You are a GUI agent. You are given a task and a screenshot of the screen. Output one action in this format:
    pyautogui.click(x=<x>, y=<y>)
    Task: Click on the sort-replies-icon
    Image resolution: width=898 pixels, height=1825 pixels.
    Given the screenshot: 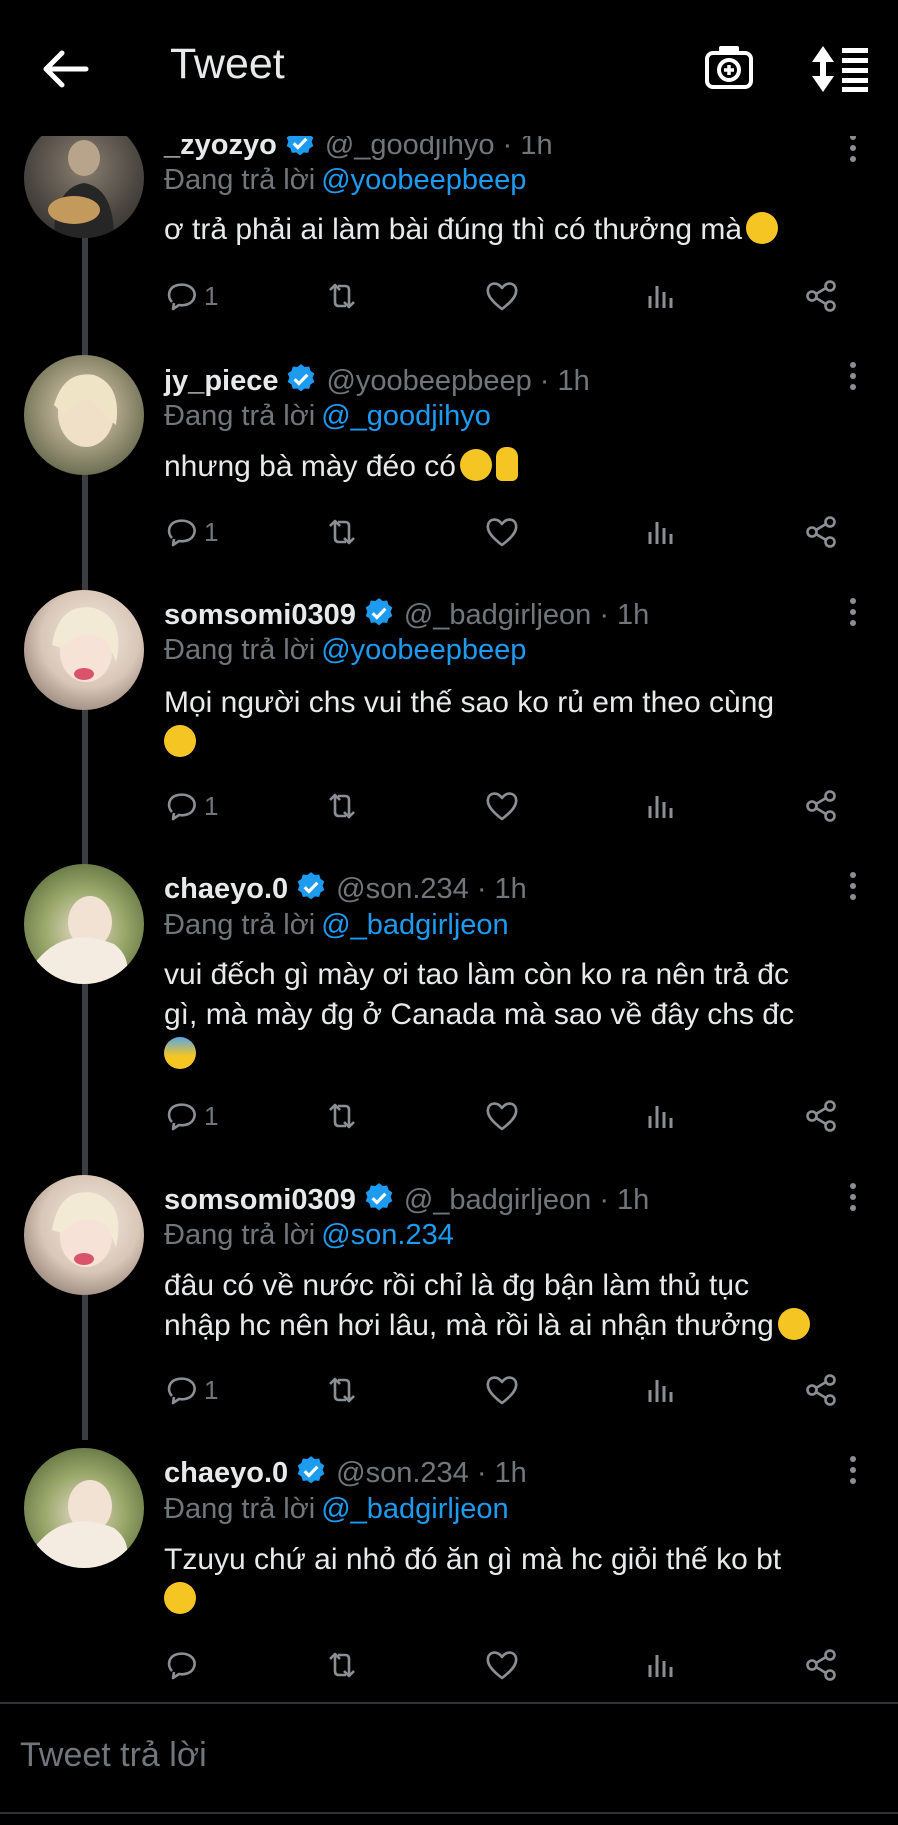 What is the action you would take?
    pyautogui.click(x=841, y=69)
    